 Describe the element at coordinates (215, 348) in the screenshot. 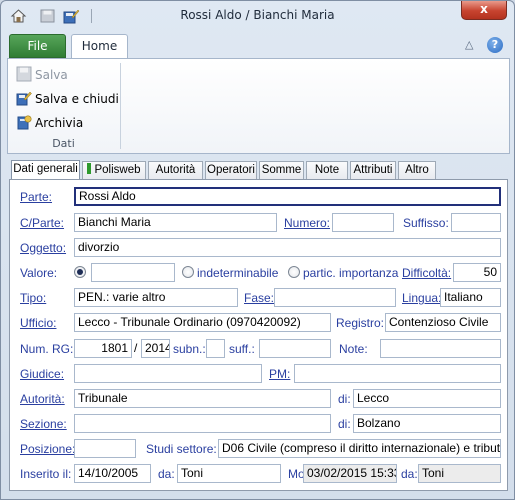

I see `subn-field` at that location.